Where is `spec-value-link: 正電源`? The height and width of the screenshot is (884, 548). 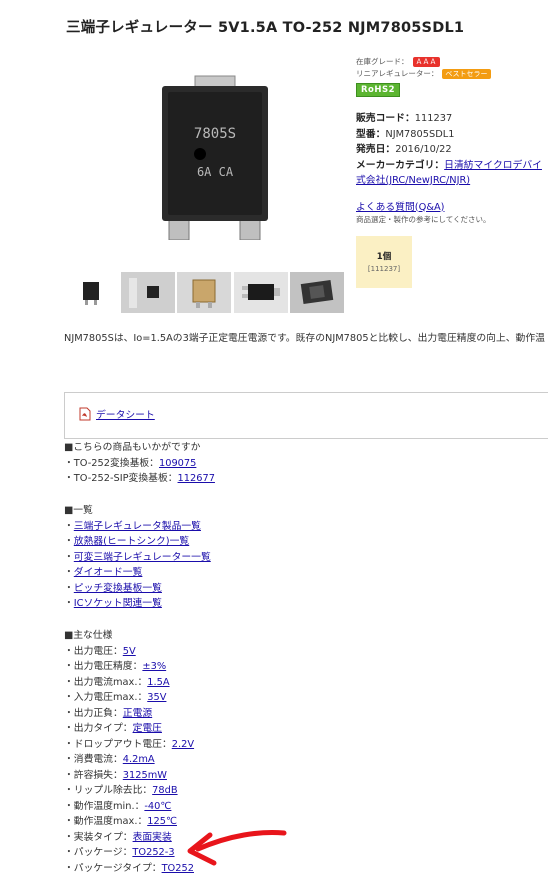
spec-value-link: 正電源 is located at coordinates (137, 713).